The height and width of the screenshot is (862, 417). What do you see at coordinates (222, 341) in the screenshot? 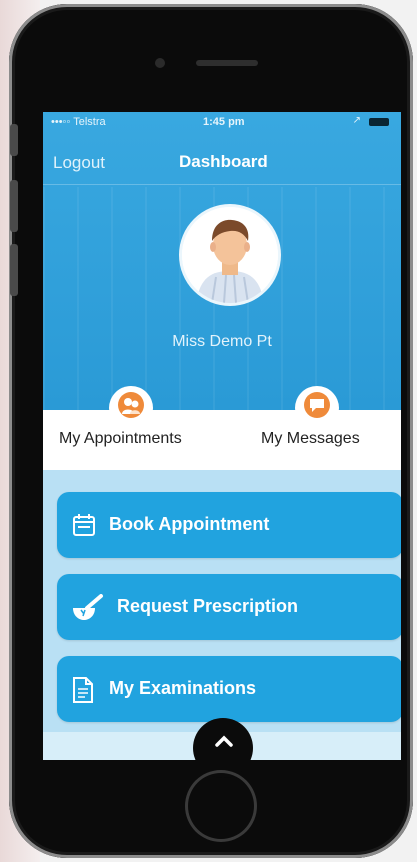
I see `user-name: Miss Demo Pt` at bounding box center [222, 341].